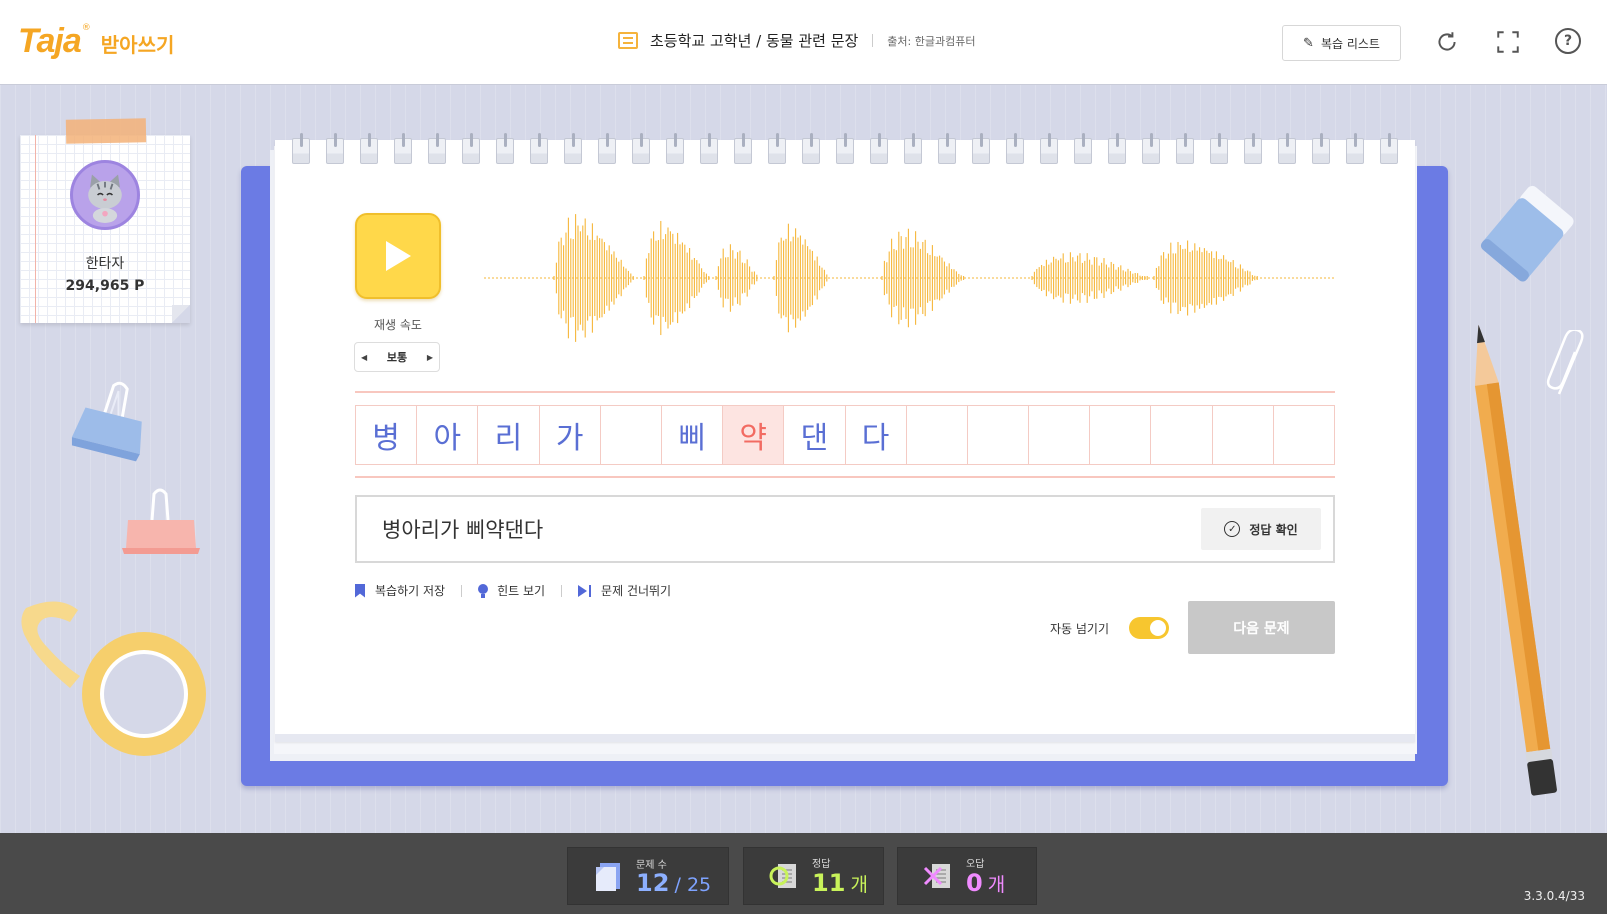 This screenshot has height=914, width=1607. I want to click on answer-char-cell: 댄, so click(815, 435).